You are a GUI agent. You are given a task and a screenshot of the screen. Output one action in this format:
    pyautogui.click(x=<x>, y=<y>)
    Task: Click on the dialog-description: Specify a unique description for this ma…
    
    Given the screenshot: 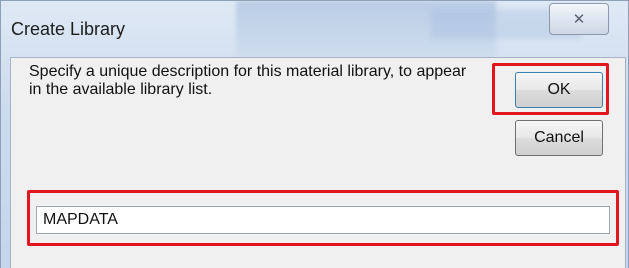 What is the action you would take?
    pyautogui.click(x=248, y=80)
    